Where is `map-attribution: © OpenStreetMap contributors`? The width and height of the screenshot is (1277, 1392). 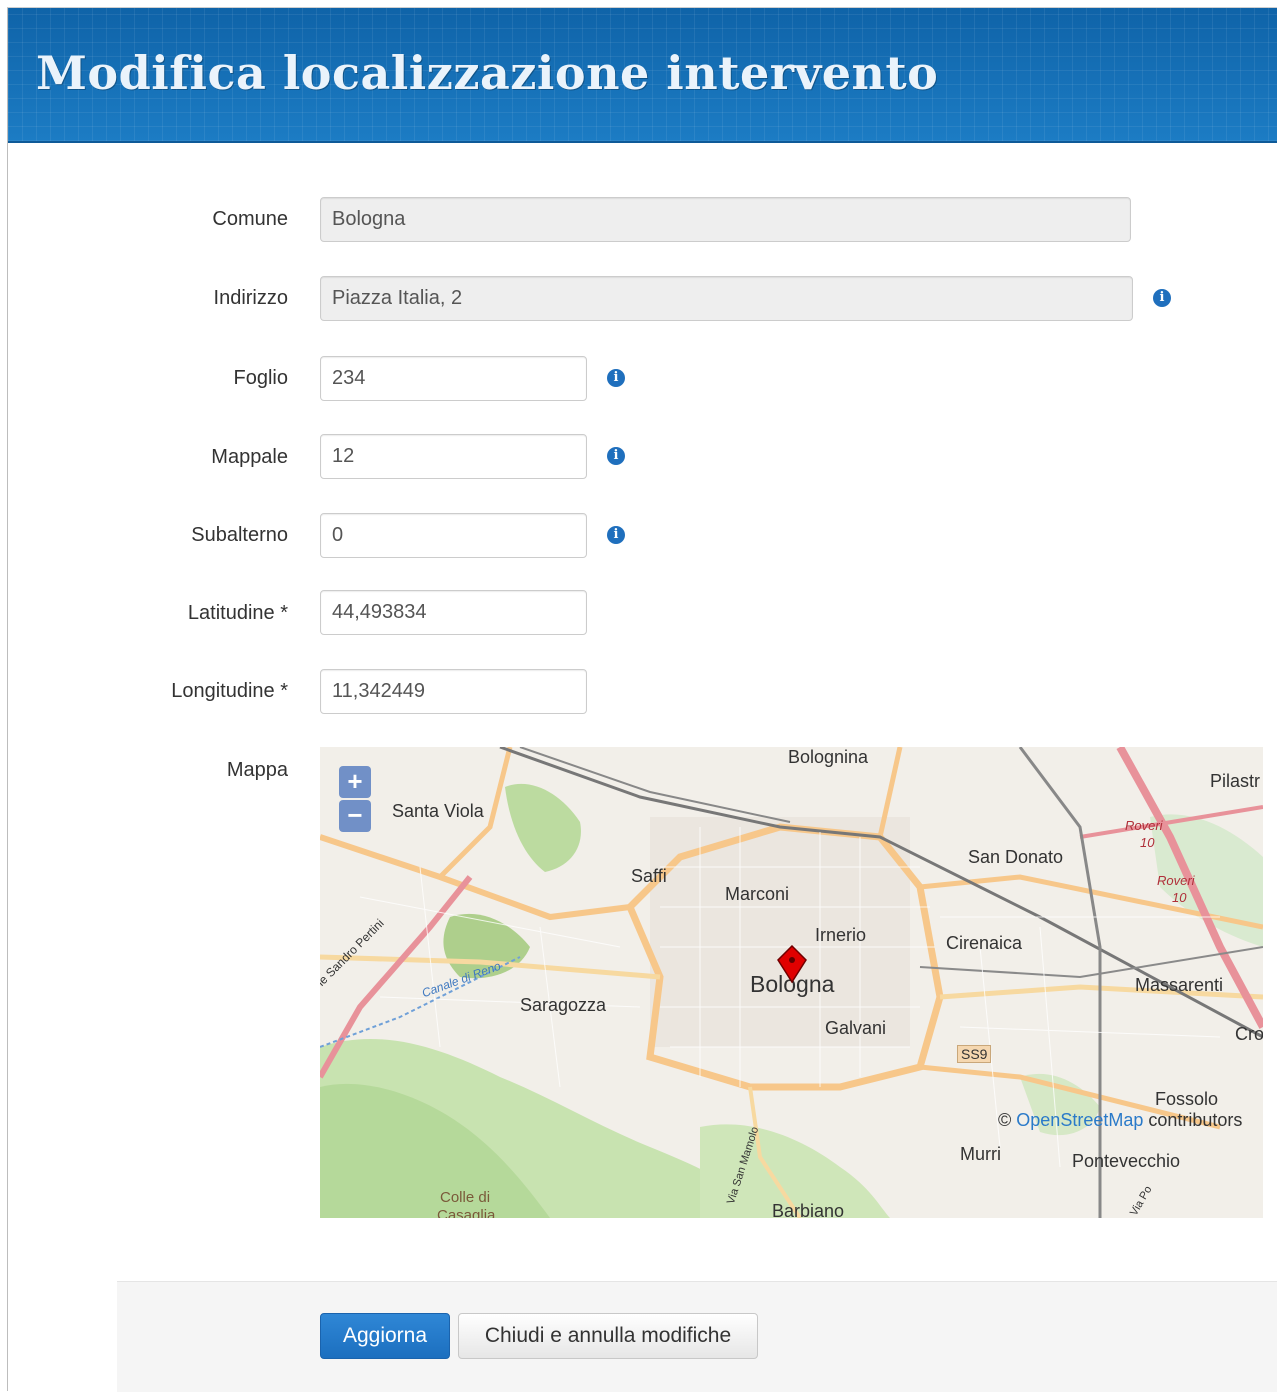
map-attribution: © OpenStreetMap contributors is located at coordinates (1120, 1120).